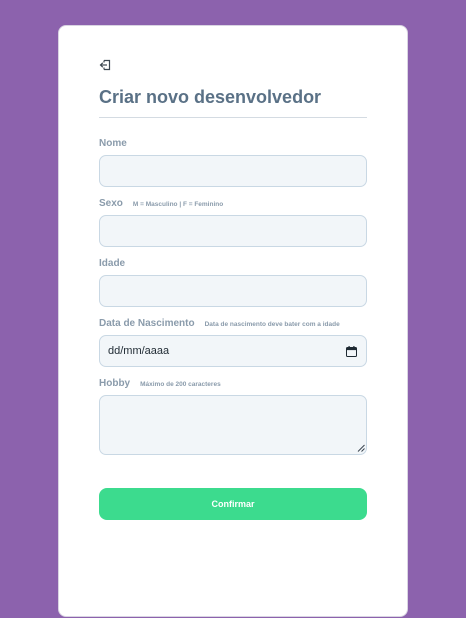 The image size is (466, 618). What do you see at coordinates (233, 291) in the screenshot?
I see `idade-input` at bounding box center [233, 291].